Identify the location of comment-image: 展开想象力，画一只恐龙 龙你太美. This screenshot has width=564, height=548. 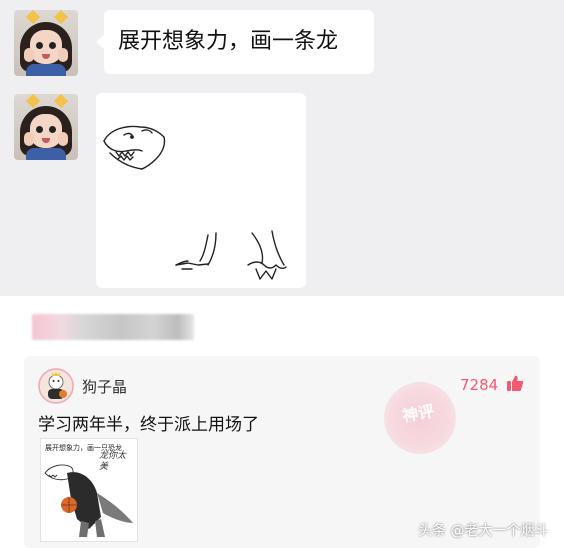
(89, 490).